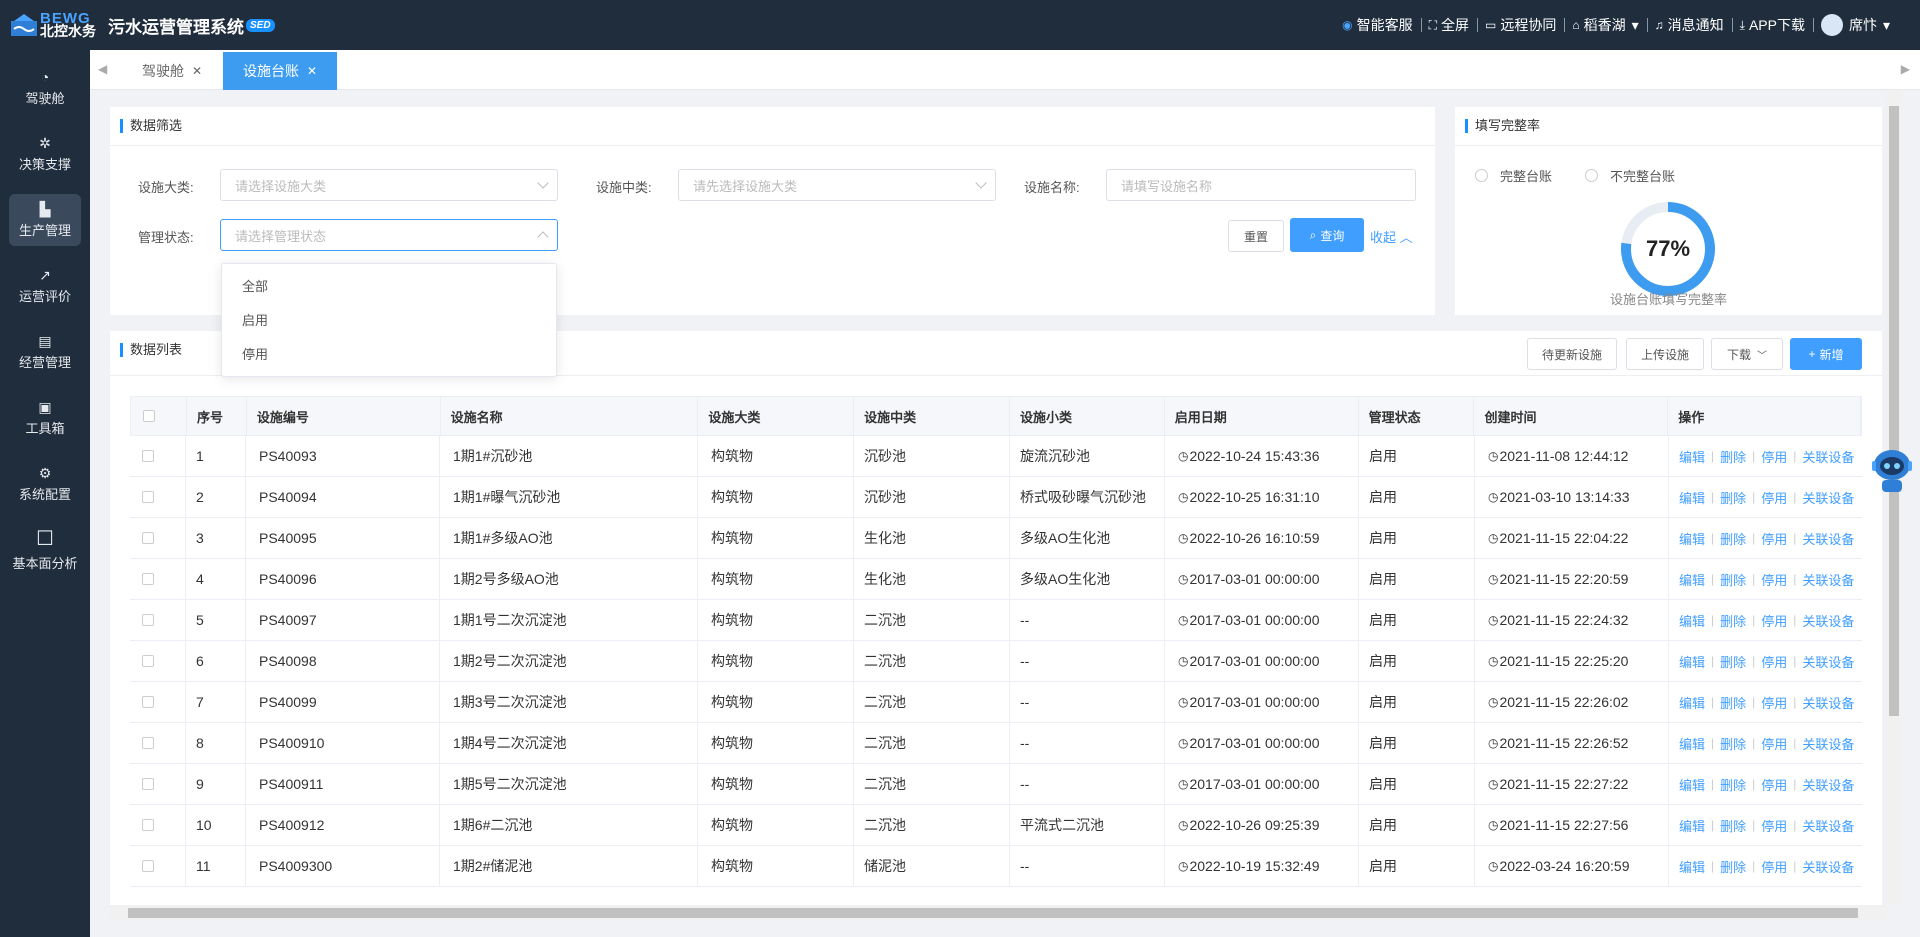 The image size is (1920, 937). What do you see at coordinates (45, 286) in the screenshot?
I see `sidebar-item-chart: ↗ 运营评价` at bounding box center [45, 286].